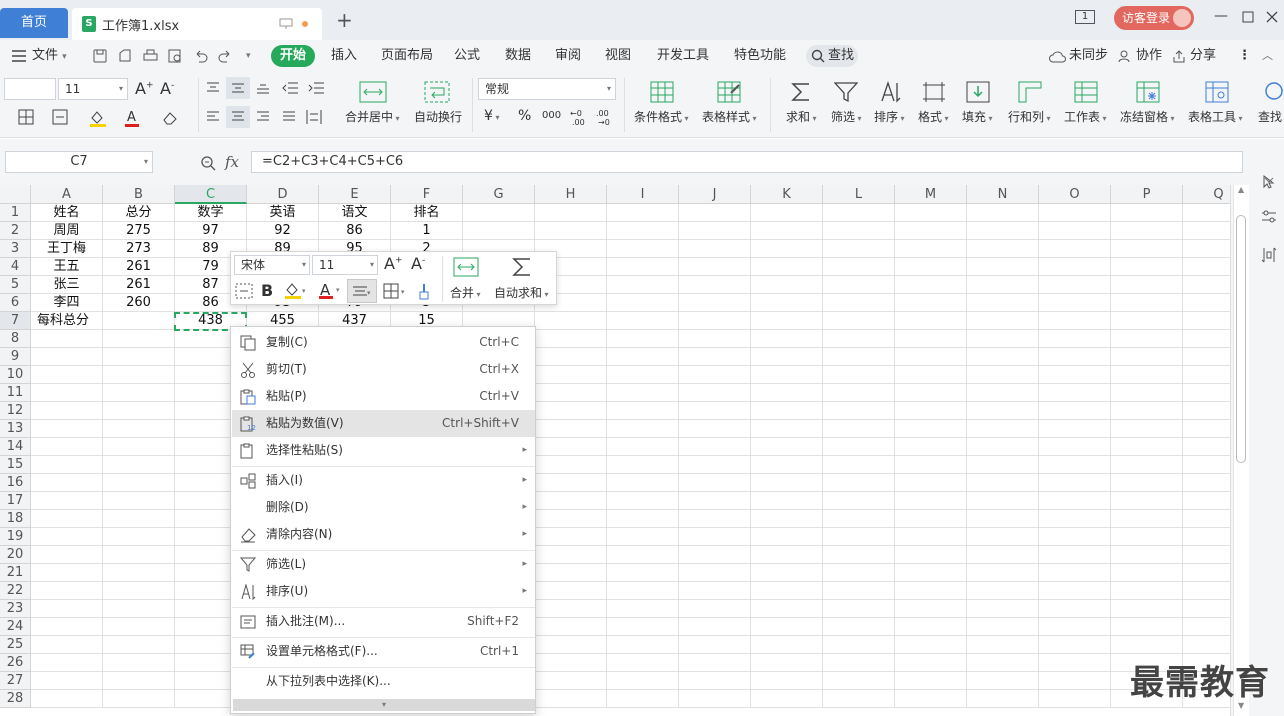 Image resolution: width=1284 pixels, height=716 pixels. Describe the element at coordinates (15, 267) in the screenshot. I see `row-header-4: 4` at that location.